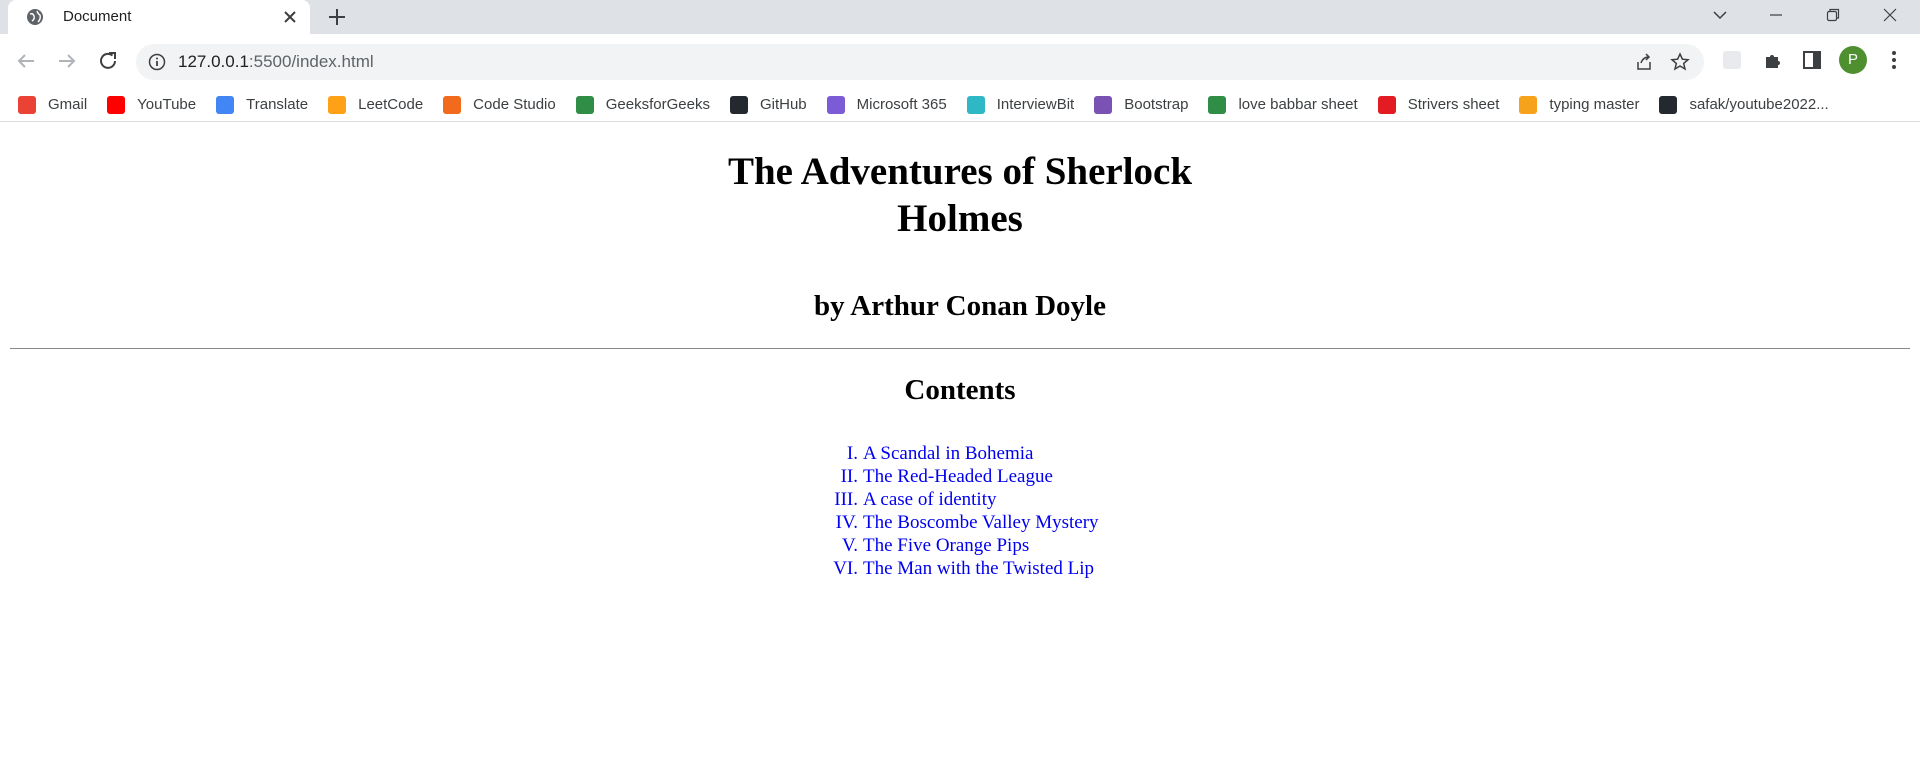 This screenshot has height=773, width=1920. I want to click on typingmaster-icon, so click(1528, 104).